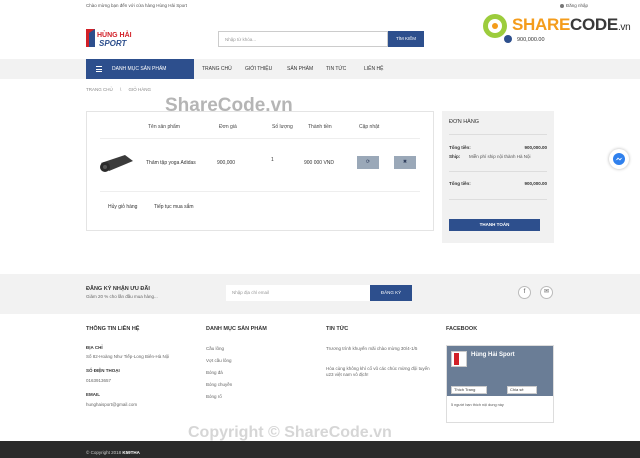 This screenshot has height=458, width=640. What do you see at coordinates (128, 356) in the screenshot?
I see `address-value: Số 82-Hoàng Như Tiếp-Long Biên-Hà Nội` at bounding box center [128, 356].